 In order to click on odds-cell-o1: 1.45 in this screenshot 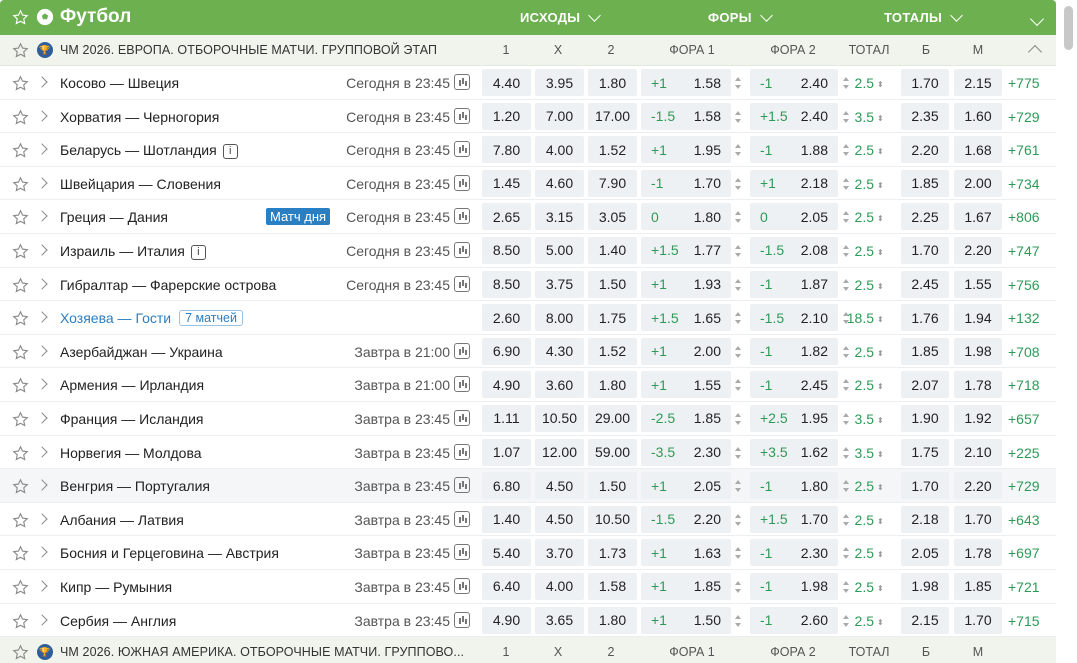, I will do `click(506, 183)`.